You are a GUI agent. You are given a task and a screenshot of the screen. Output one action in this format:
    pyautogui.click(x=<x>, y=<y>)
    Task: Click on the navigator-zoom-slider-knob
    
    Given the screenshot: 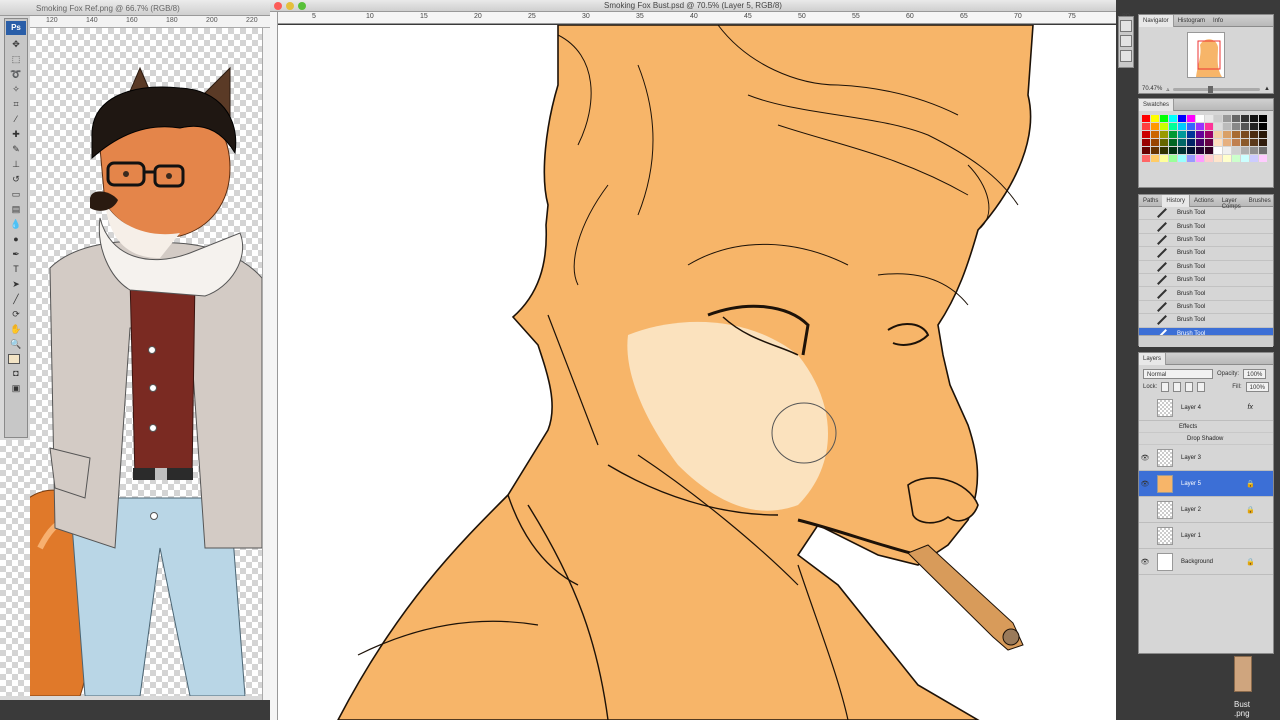 What is the action you would take?
    pyautogui.click(x=1211, y=89)
    